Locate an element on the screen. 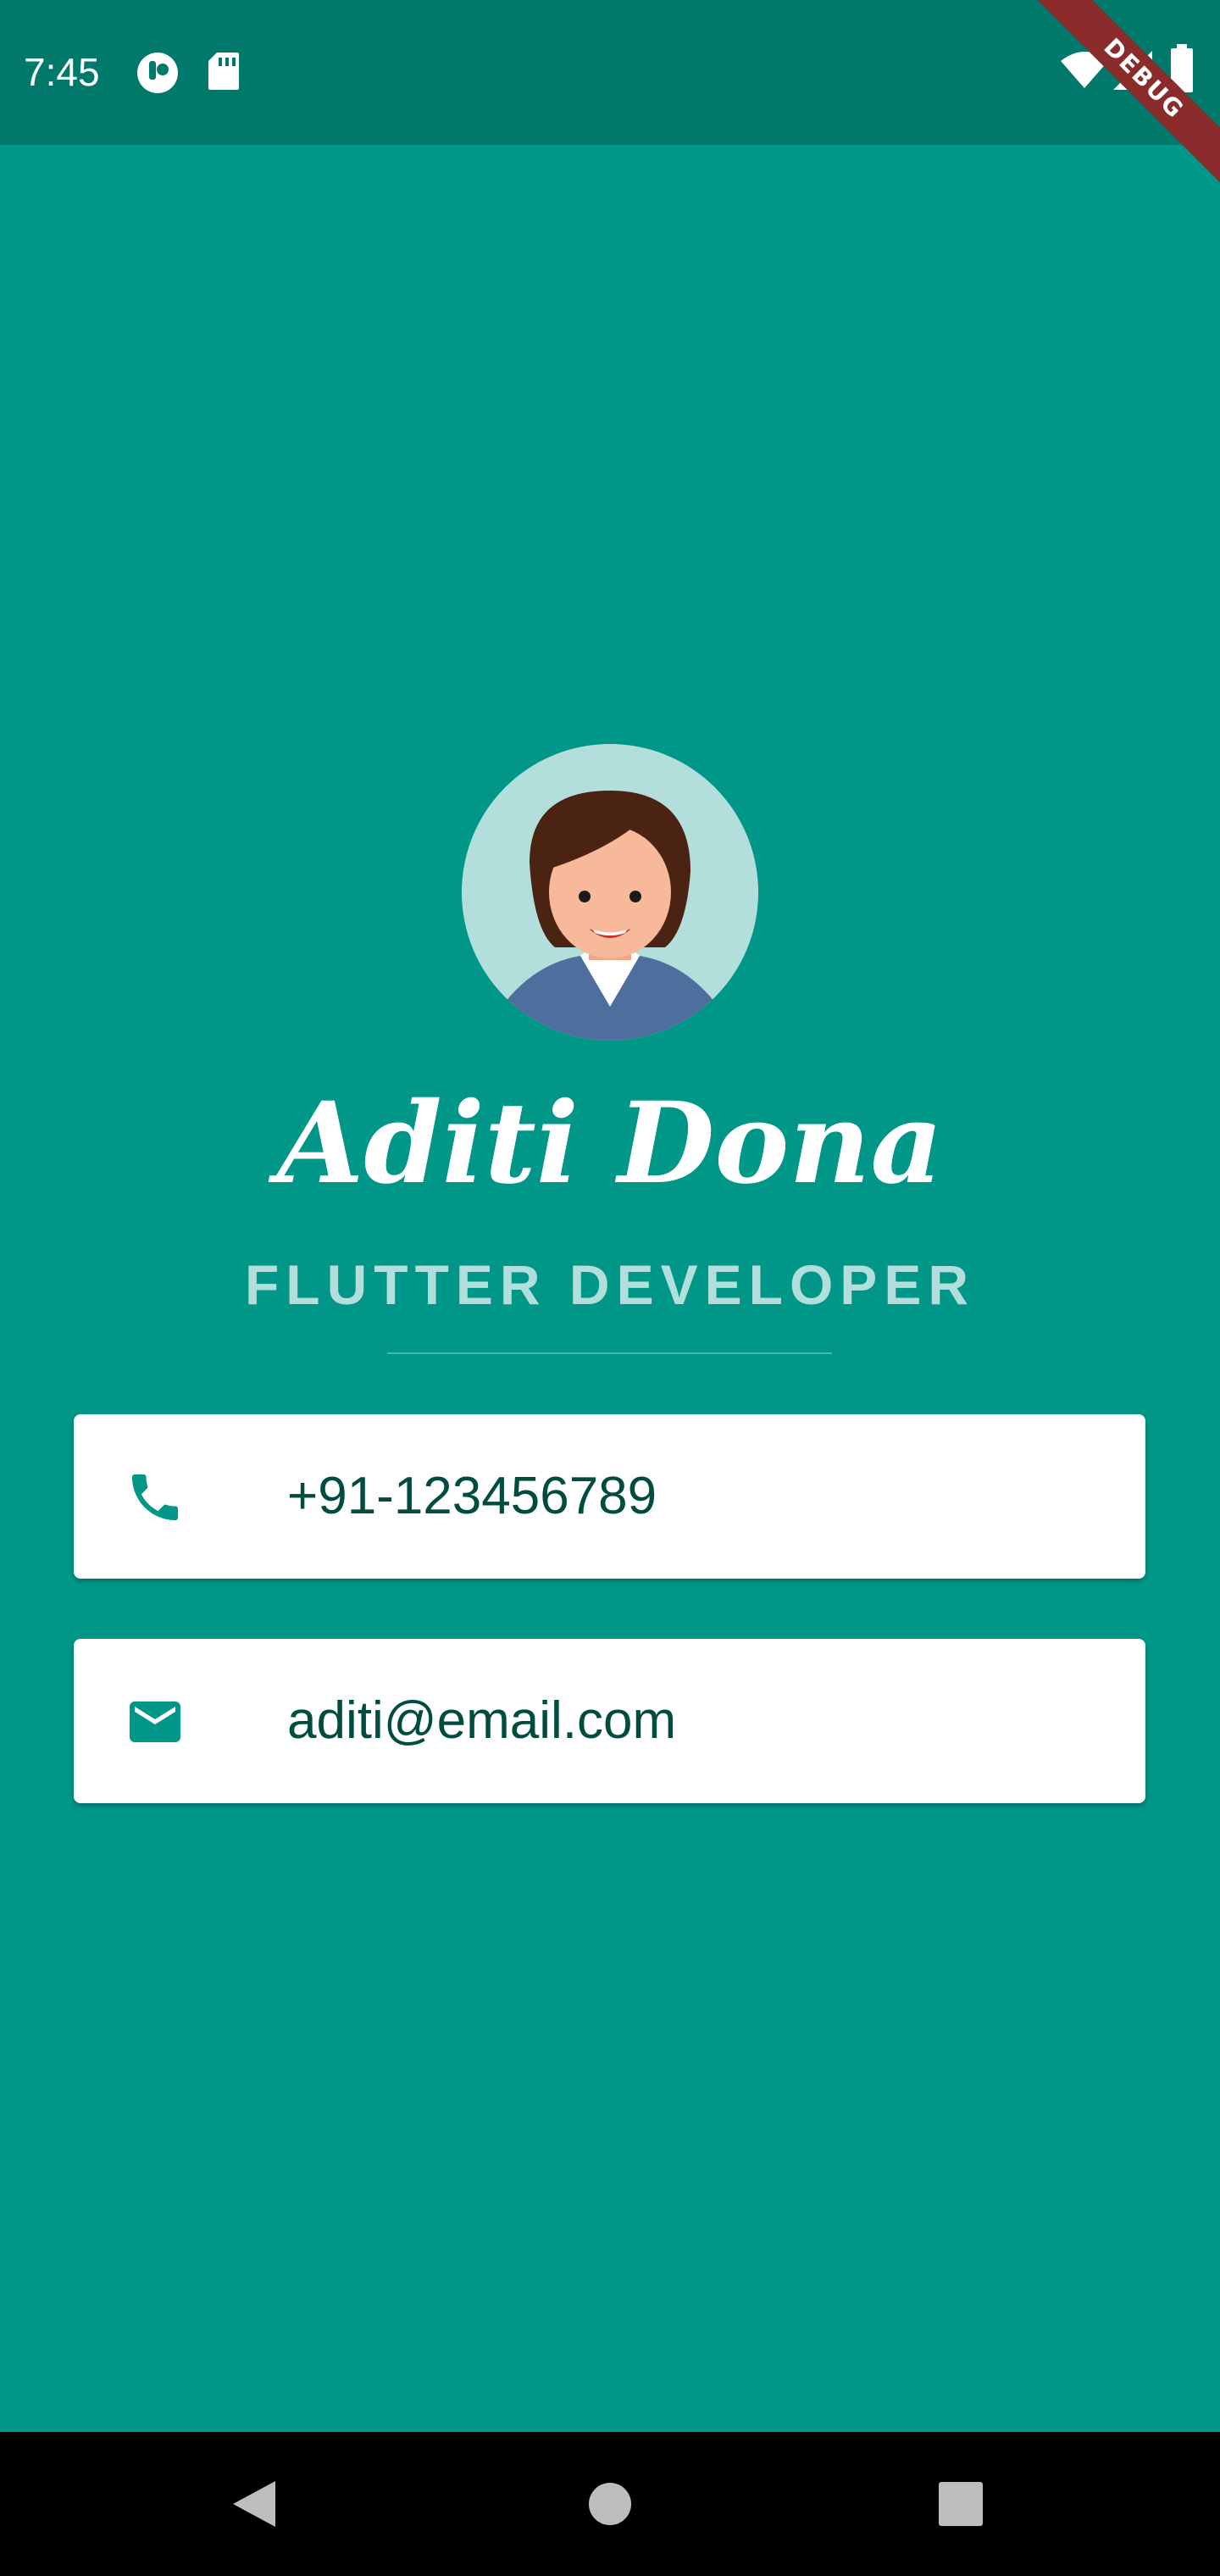 This screenshot has height=2576, width=1220. home-icon is located at coordinates (610, 2504).